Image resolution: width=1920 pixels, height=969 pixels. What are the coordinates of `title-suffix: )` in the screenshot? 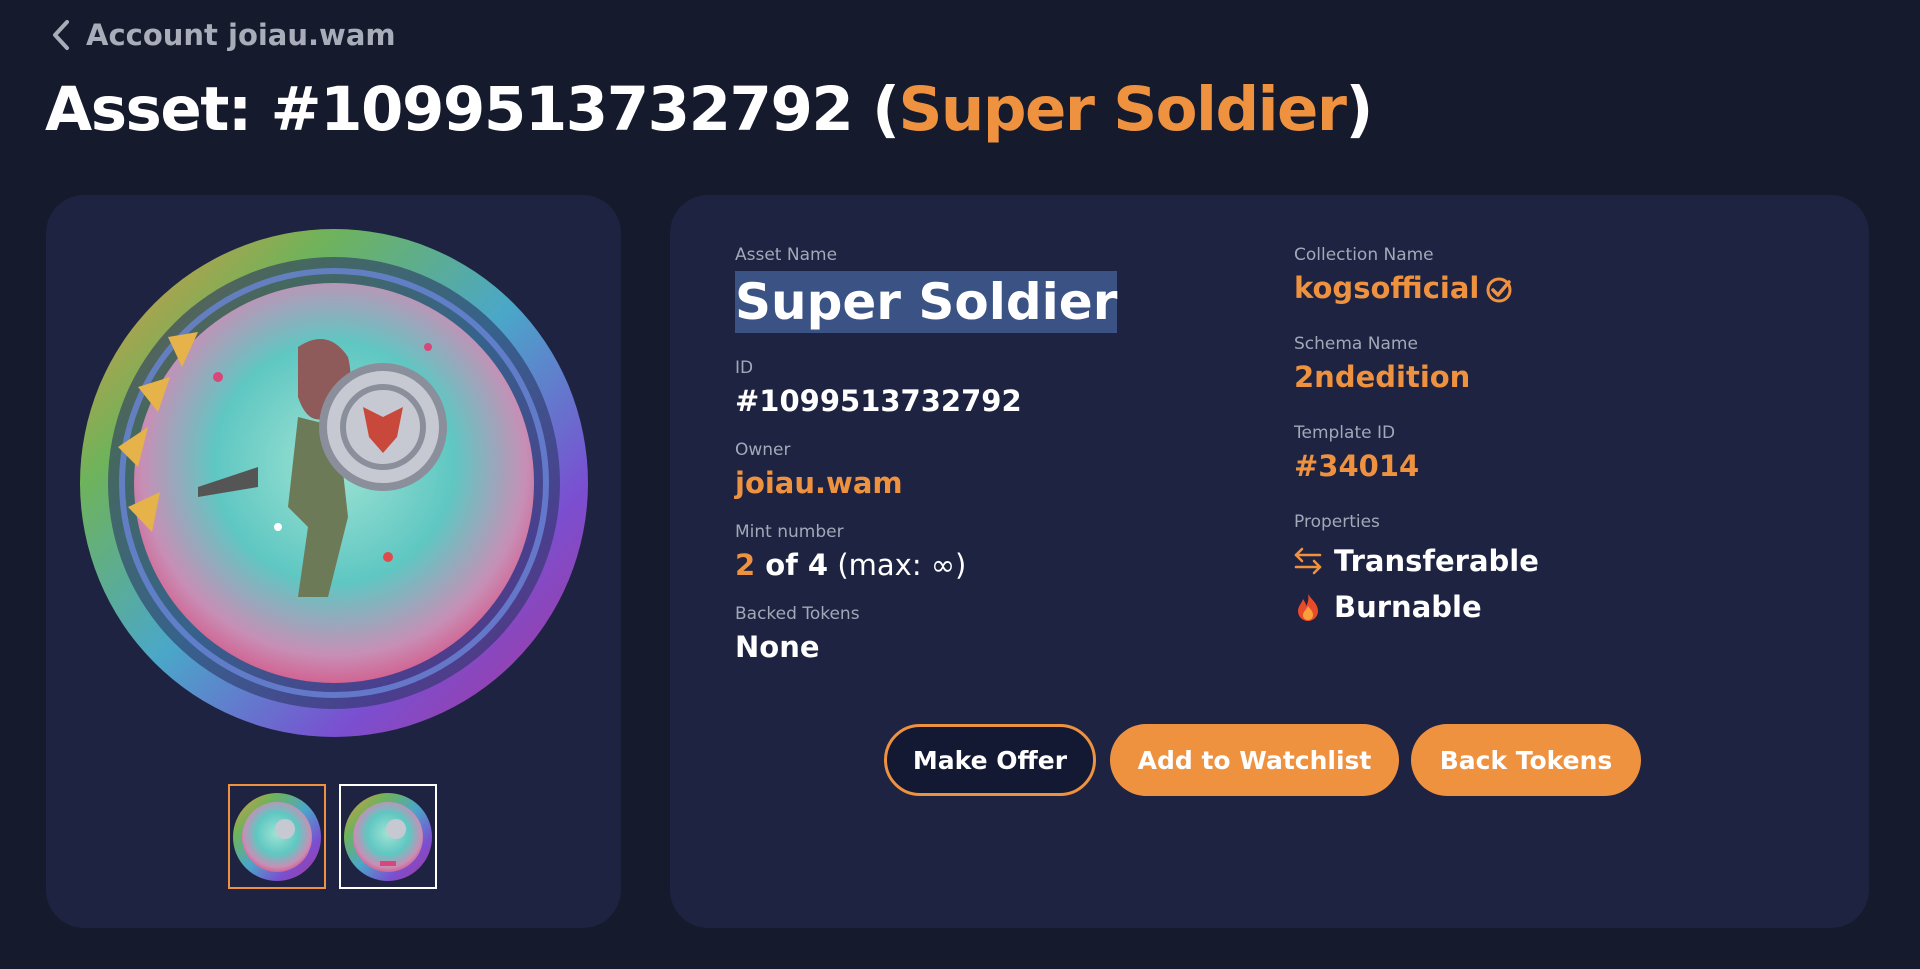 It's located at (1359, 109).